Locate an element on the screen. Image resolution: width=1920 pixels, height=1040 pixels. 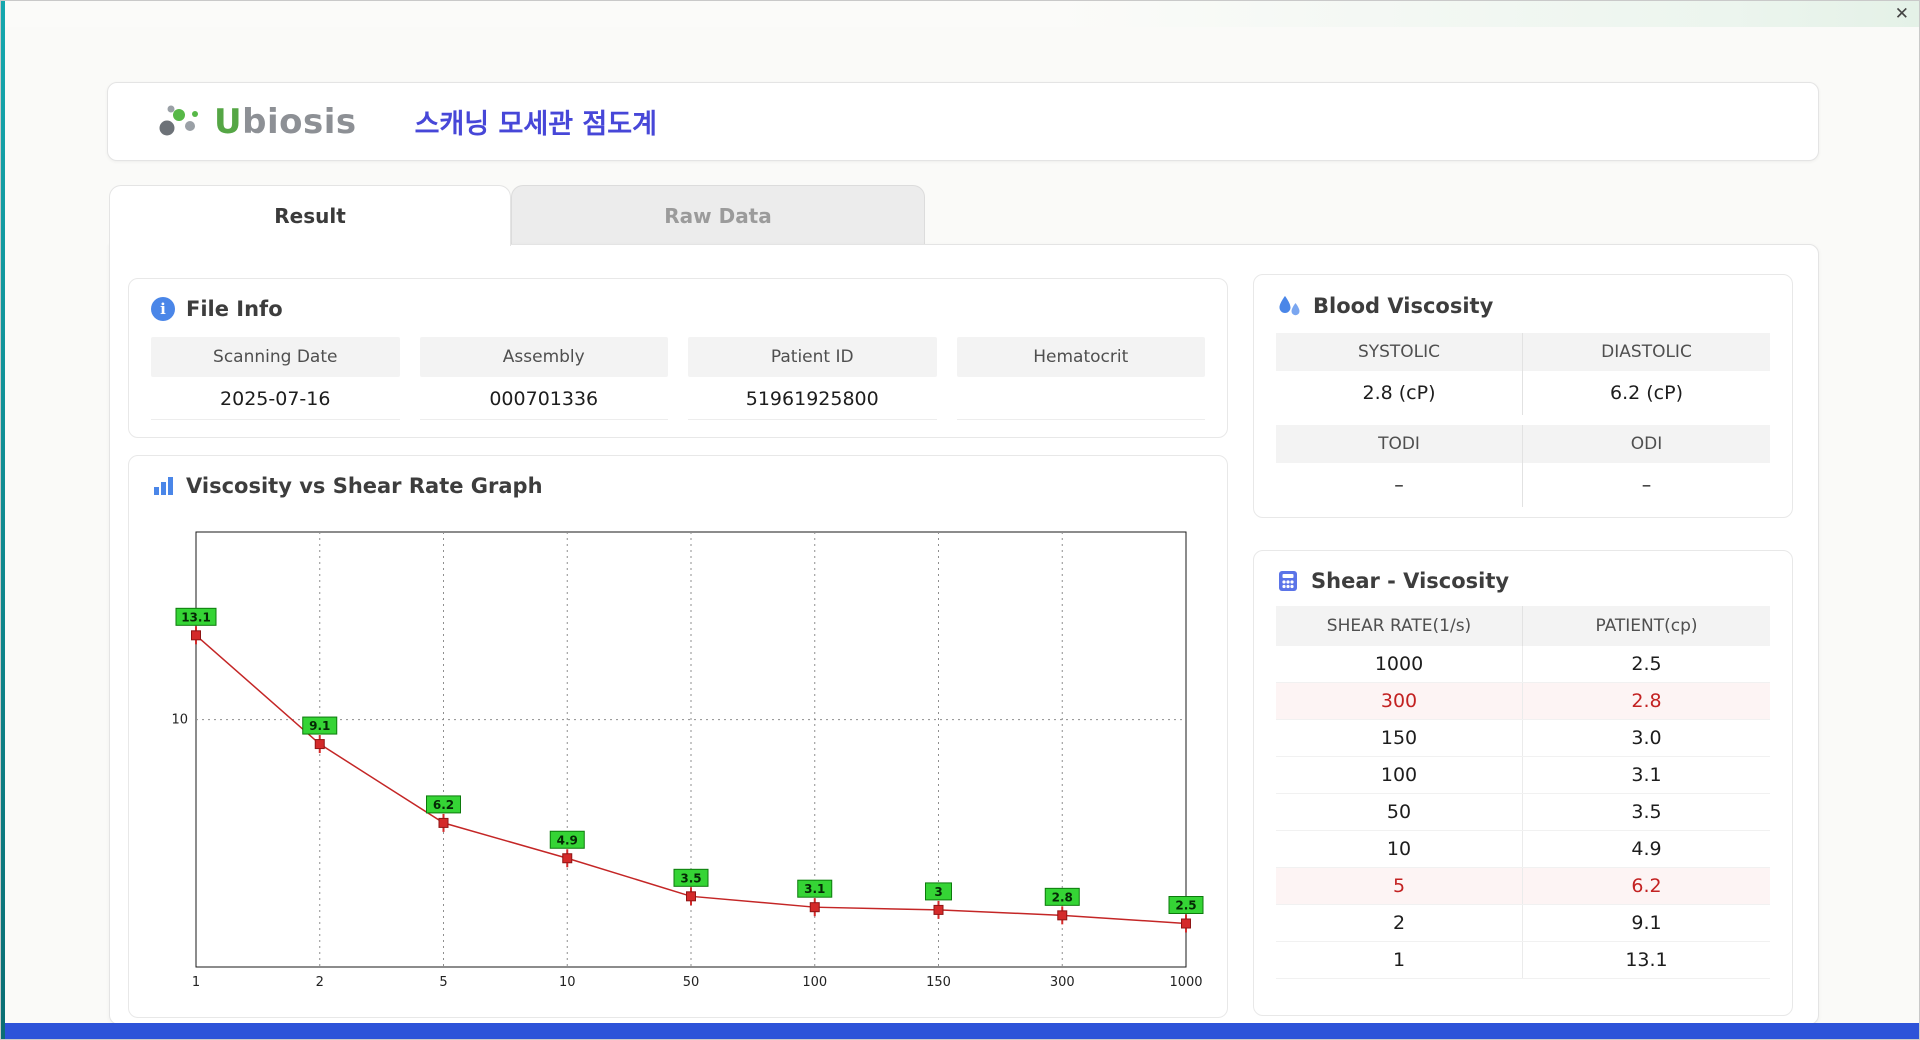
svg-text: 100 is located at coordinates (814, 982).